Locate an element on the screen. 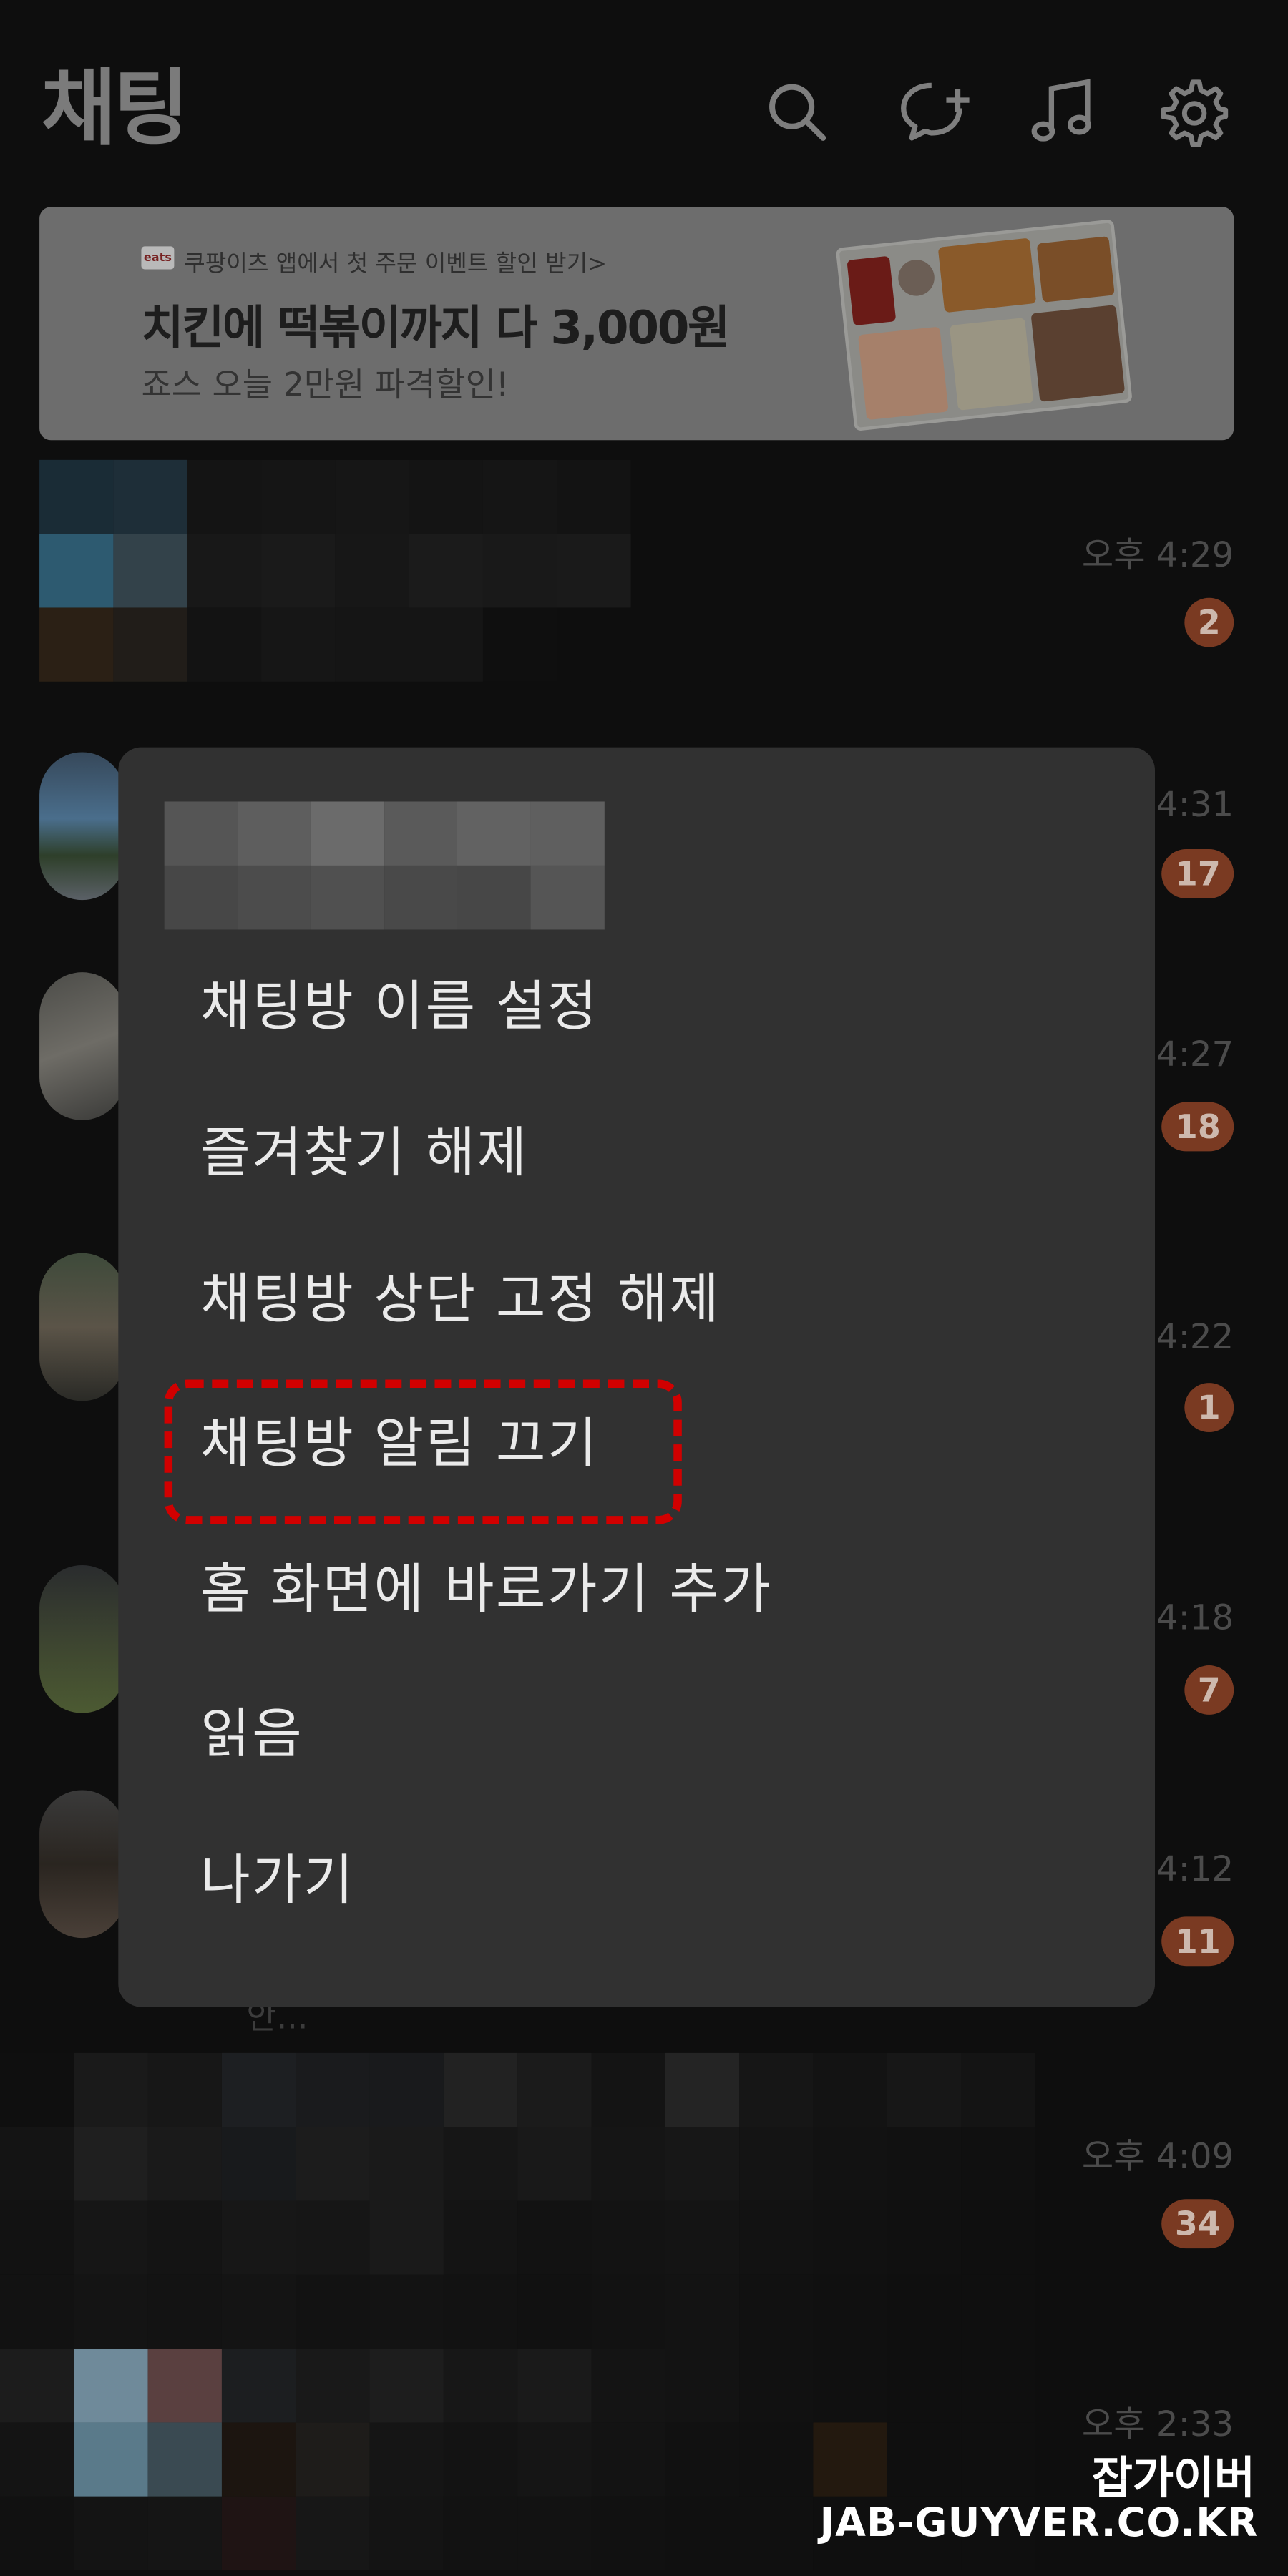 The image size is (1288, 2576). ad-subtitle: 죠스 오늘 2만원 파격할인! is located at coordinates (325, 384).